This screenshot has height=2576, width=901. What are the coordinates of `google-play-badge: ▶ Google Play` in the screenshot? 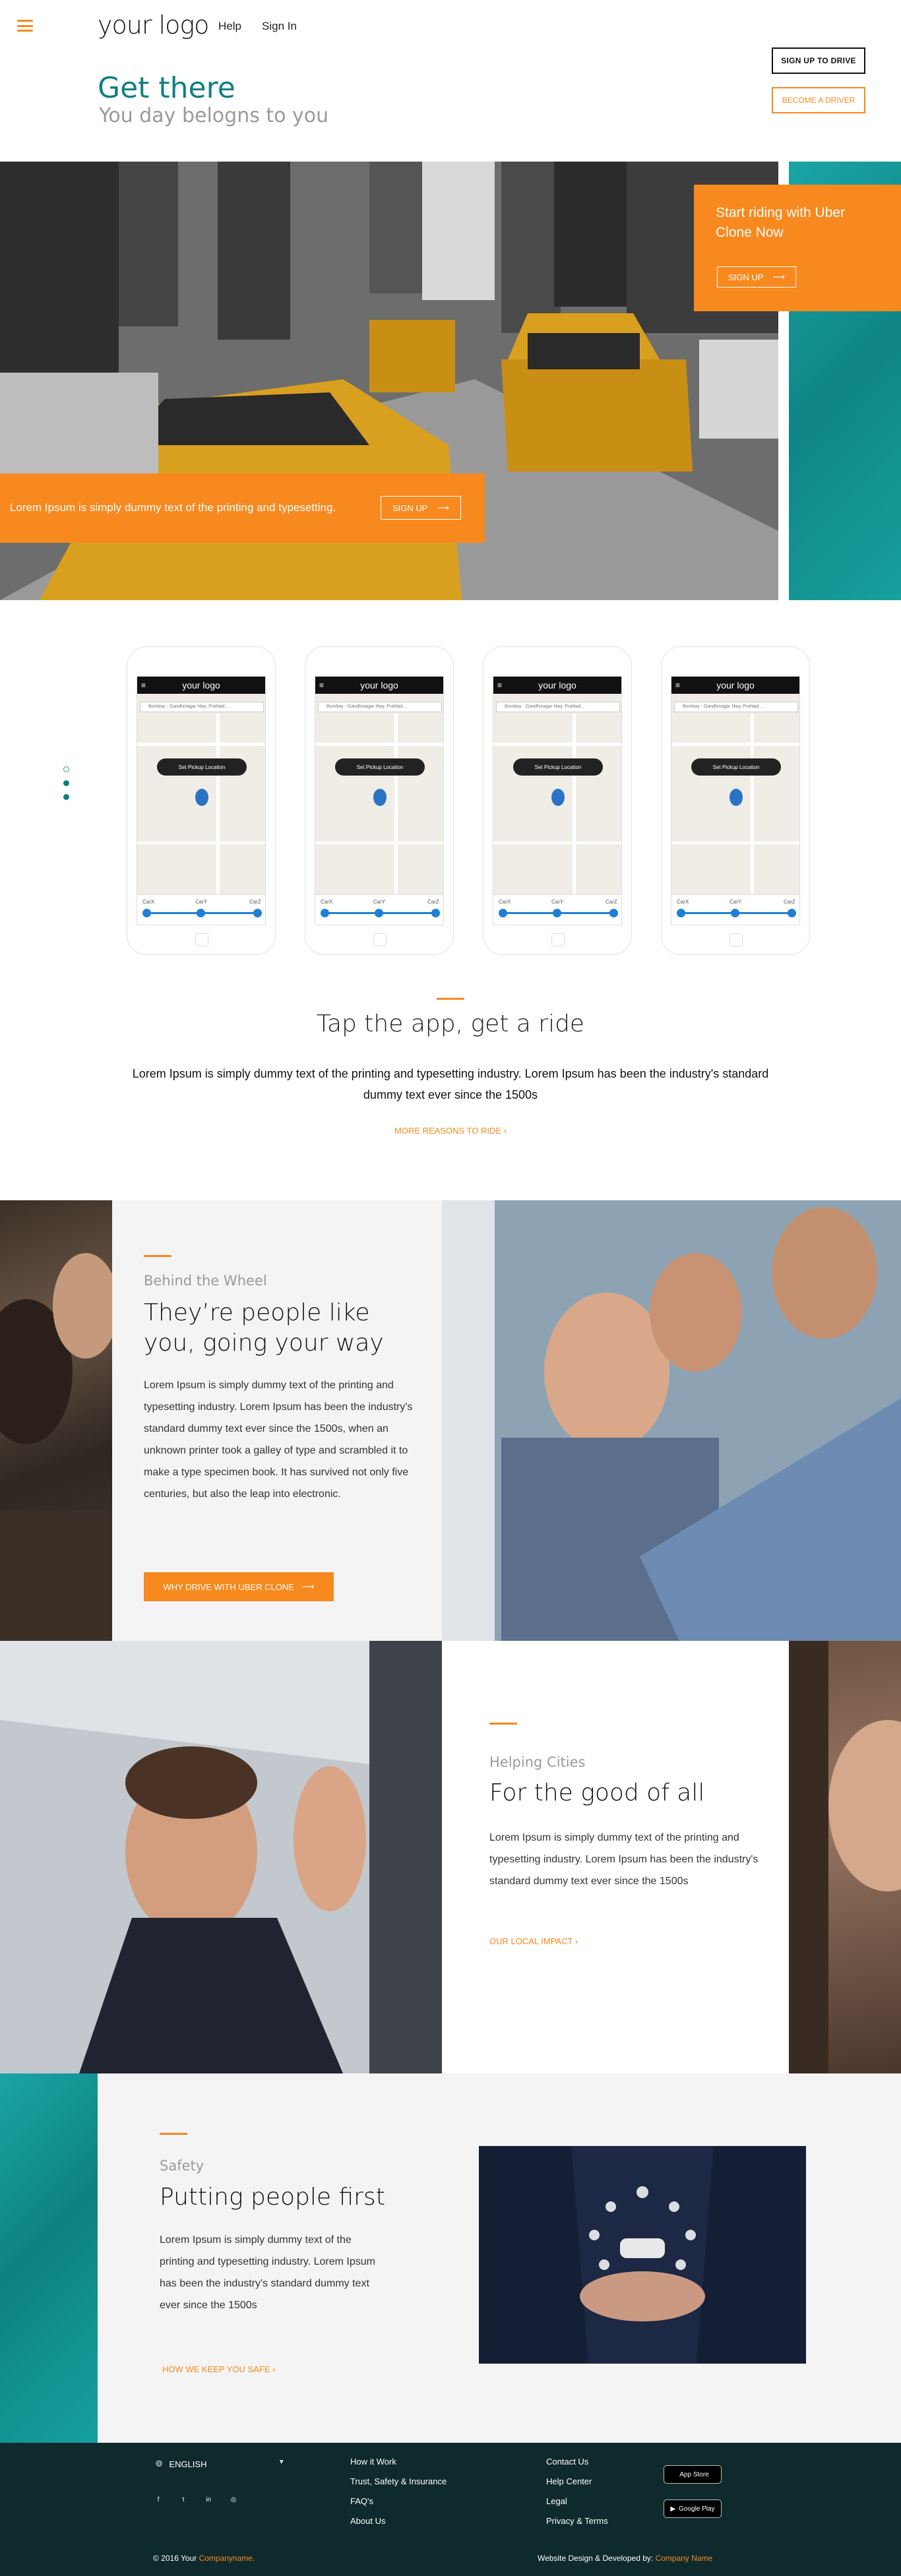 It's located at (693, 2508).